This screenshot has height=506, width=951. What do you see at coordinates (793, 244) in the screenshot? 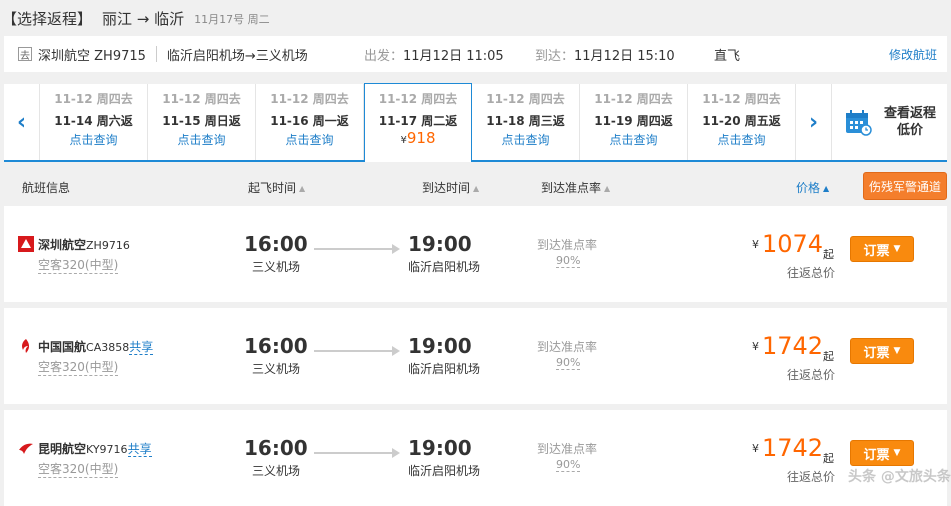
I see `price-value: 1074` at bounding box center [793, 244].